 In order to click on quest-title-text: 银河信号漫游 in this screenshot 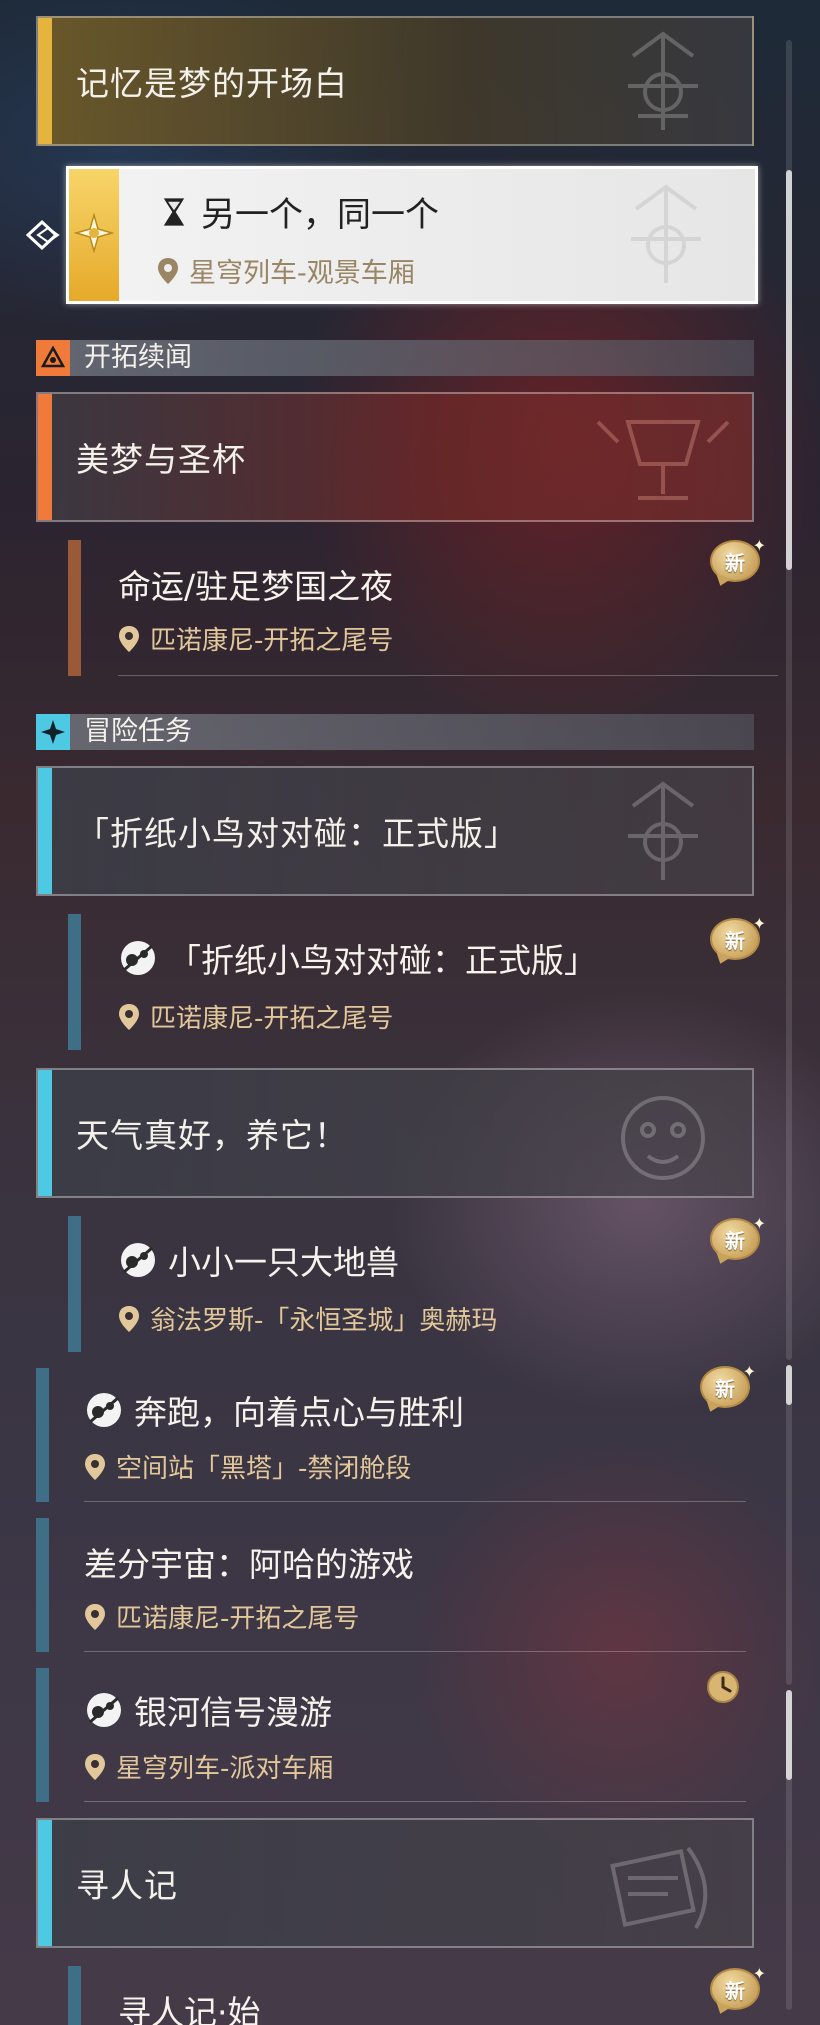, I will do `click(233, 1712)`.